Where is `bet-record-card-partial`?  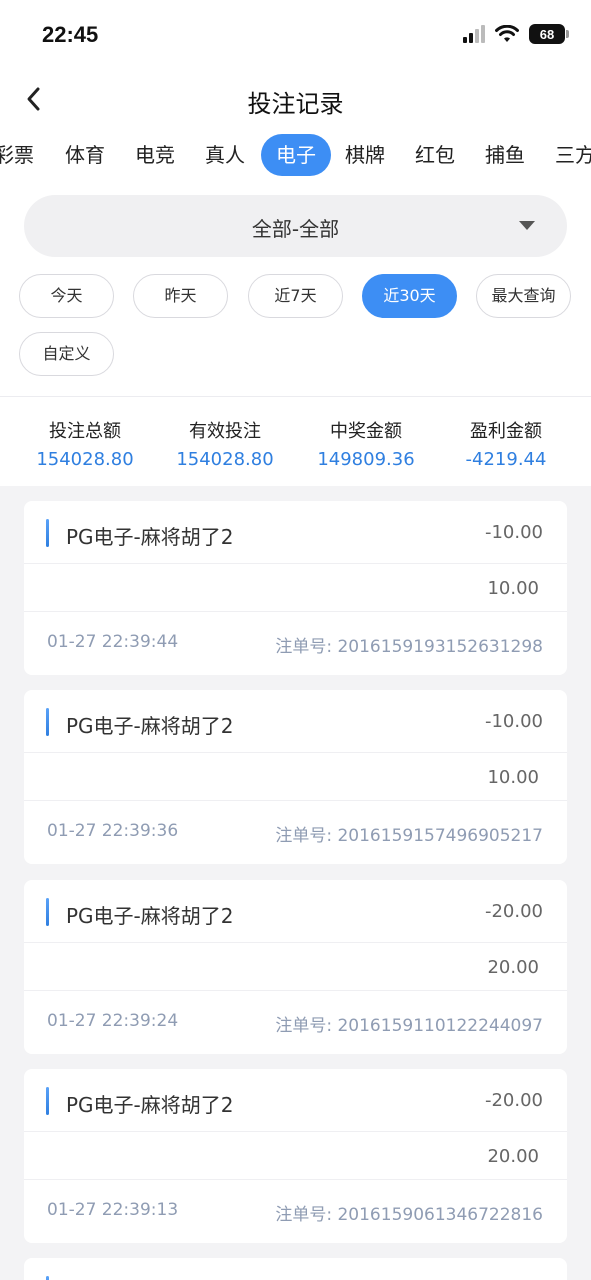 bet-record-card-partial is located at coordinates (295, 1269).